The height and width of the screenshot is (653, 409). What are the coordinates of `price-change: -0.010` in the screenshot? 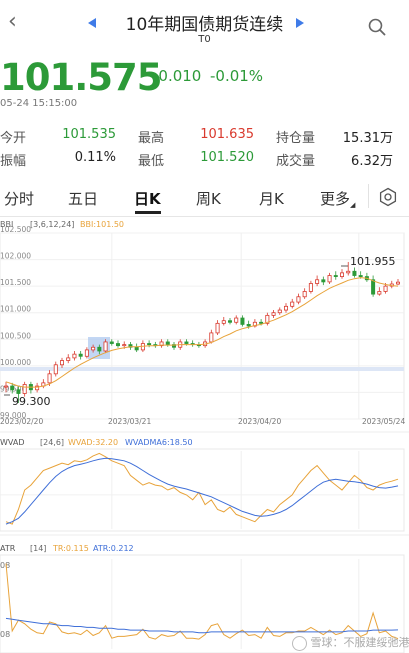 It's located at (177, 76).